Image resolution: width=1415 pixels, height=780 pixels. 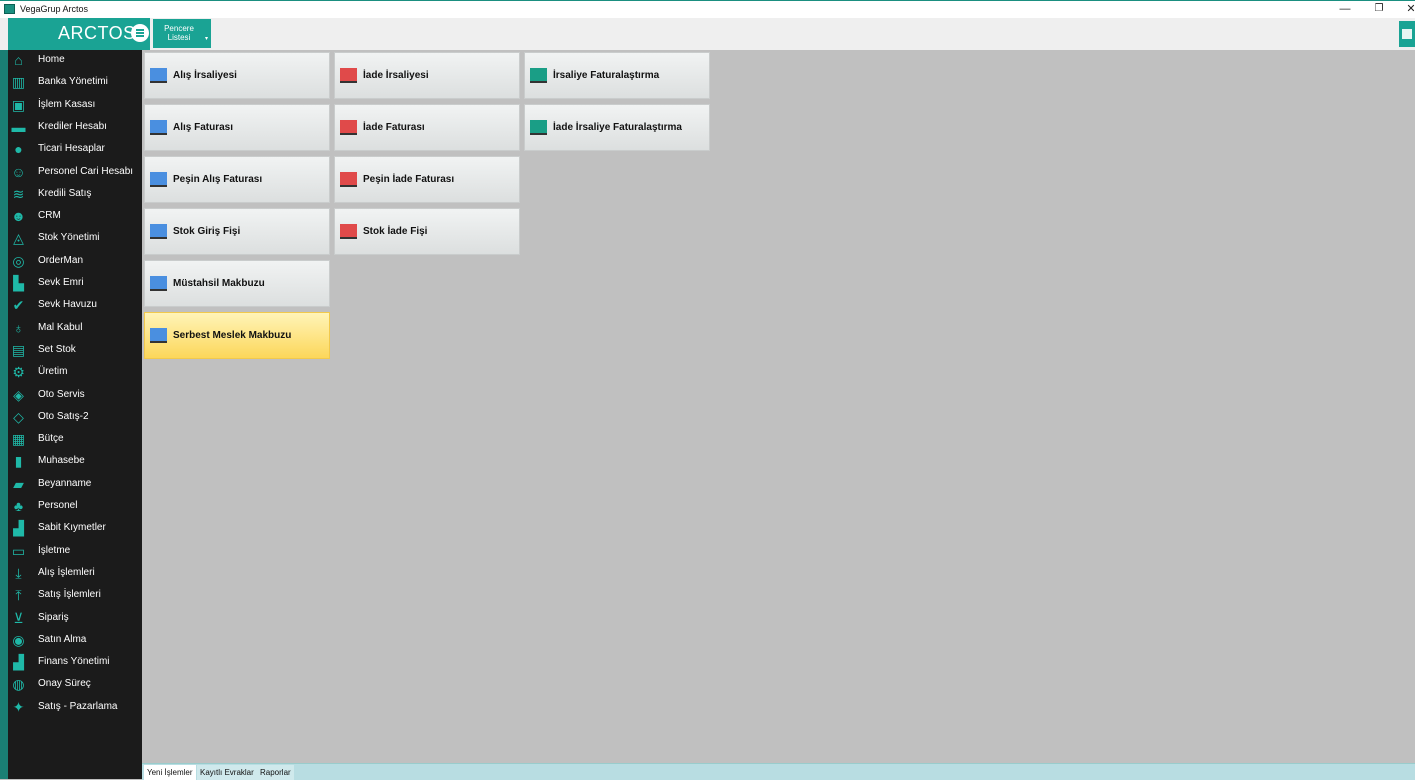 What do you see at coordinates (427, 75) in the screenshot?
I see `tile-button: İade İrsaliyesi` at bounding box center [427, 75].